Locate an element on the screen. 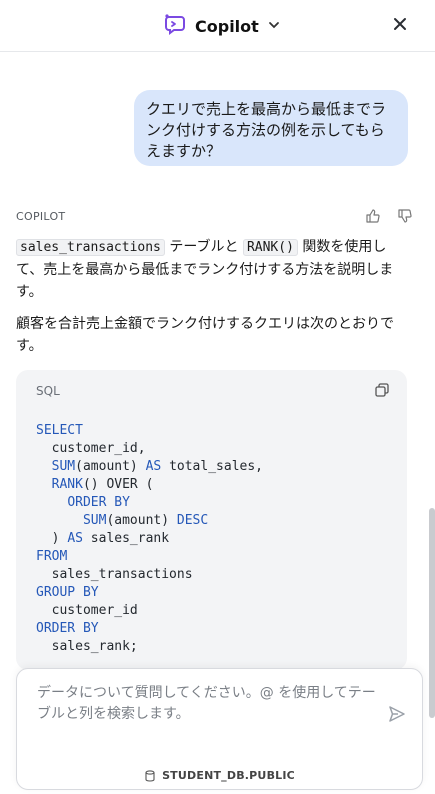 The image size is (435, 794). assistant-label: COPILOT is located at coordinates (41, 216).